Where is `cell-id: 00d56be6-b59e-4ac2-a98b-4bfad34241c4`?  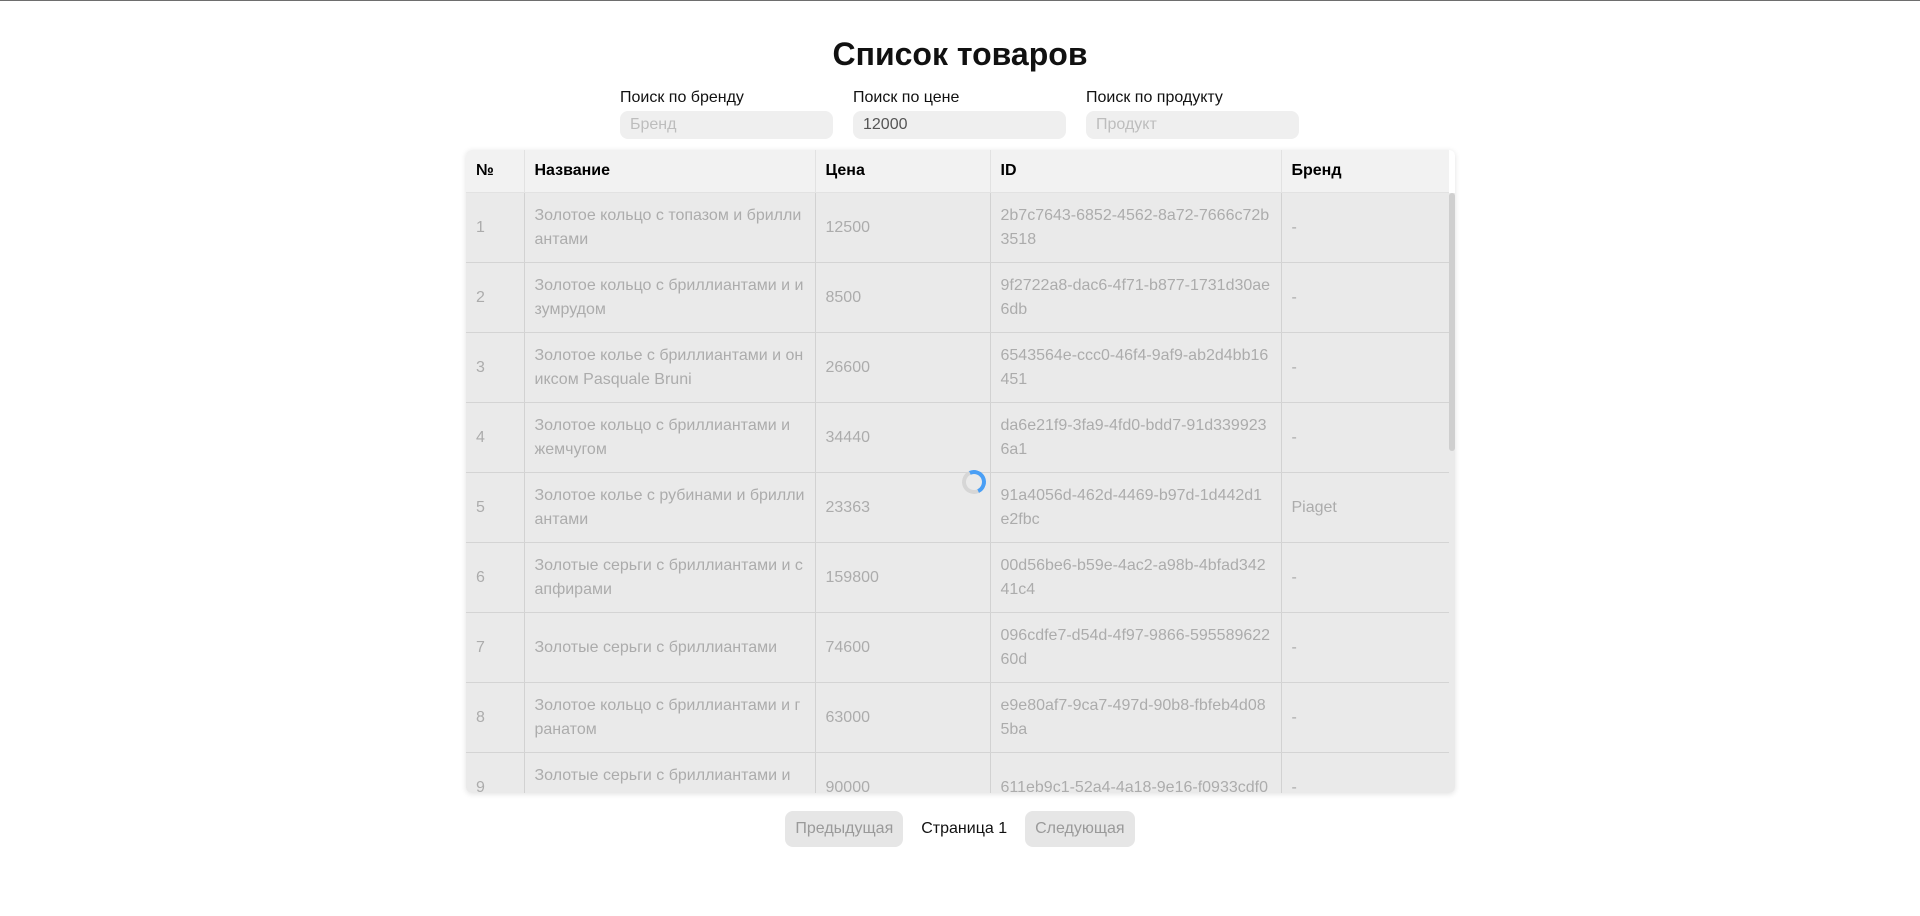 cell-id: 00d56be6-b59e-4ac2-a98b-4bfad34241c4 is located at coordinates (1136, 577).